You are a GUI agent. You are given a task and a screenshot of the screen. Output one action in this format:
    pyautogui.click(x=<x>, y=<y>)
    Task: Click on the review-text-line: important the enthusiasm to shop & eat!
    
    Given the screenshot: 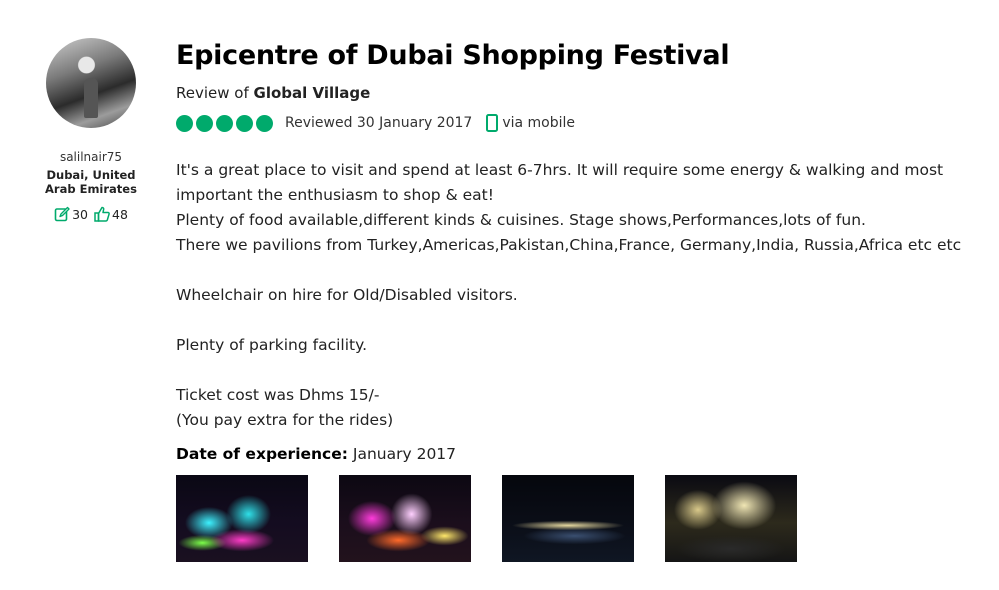 What is the action you would take?
    pyautogui.click(x=335, y=195)
    